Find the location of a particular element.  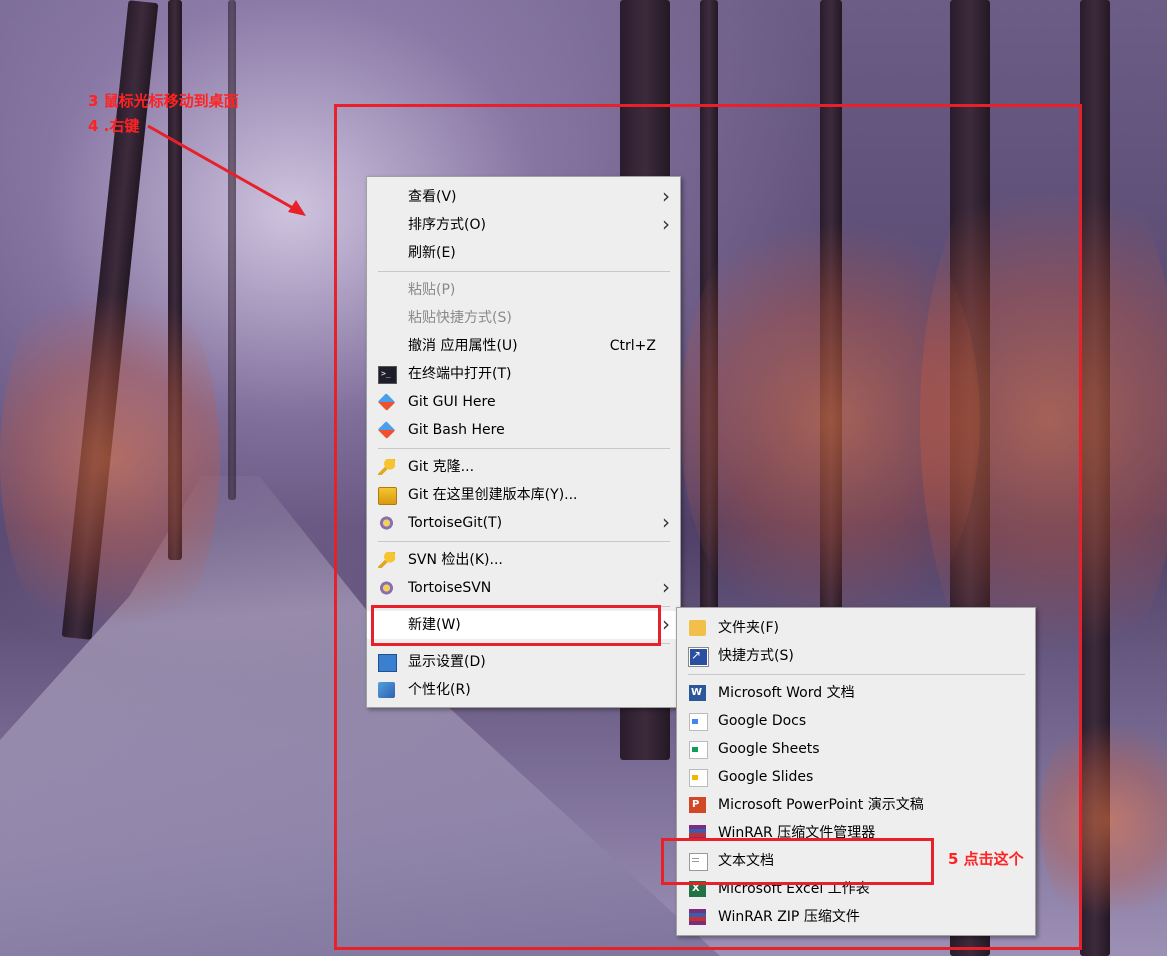

menu-item-tortoisegit: TortoiseGit(T) › is located at coordinates (523, 523).